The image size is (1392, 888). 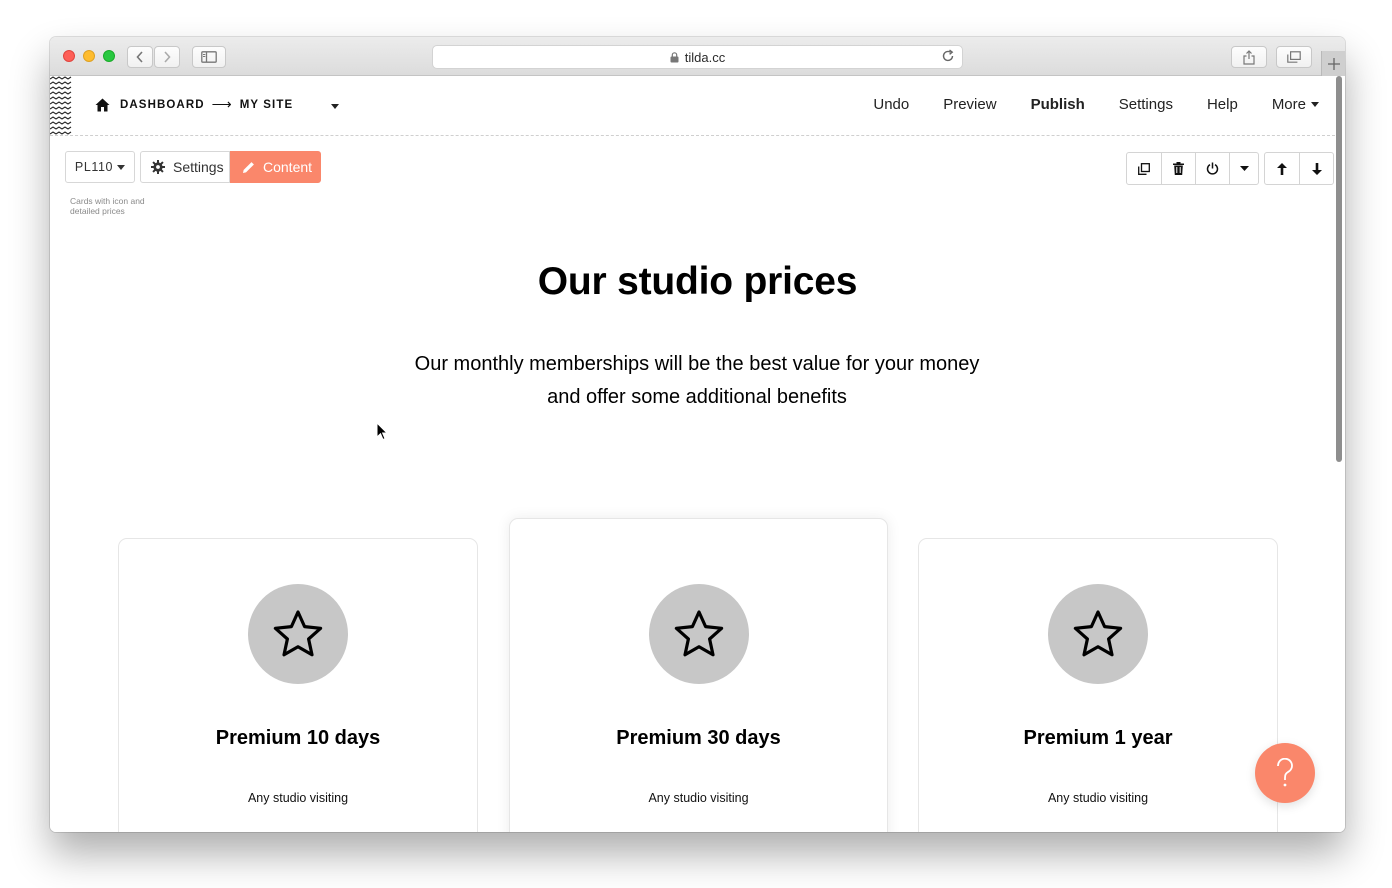 What do you see at coordinates (1222, 104) in the screenshot?
I see `help-link: Help` at bounding box center [1222, 104].